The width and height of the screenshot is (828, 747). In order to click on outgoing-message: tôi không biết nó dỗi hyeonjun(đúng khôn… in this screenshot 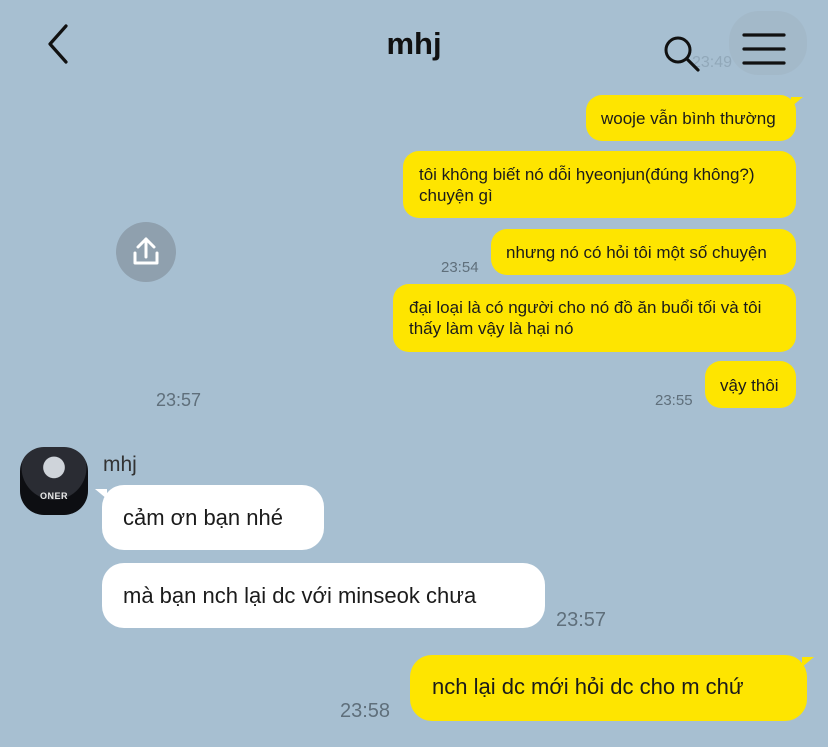, I will do `click(599, 184)`.